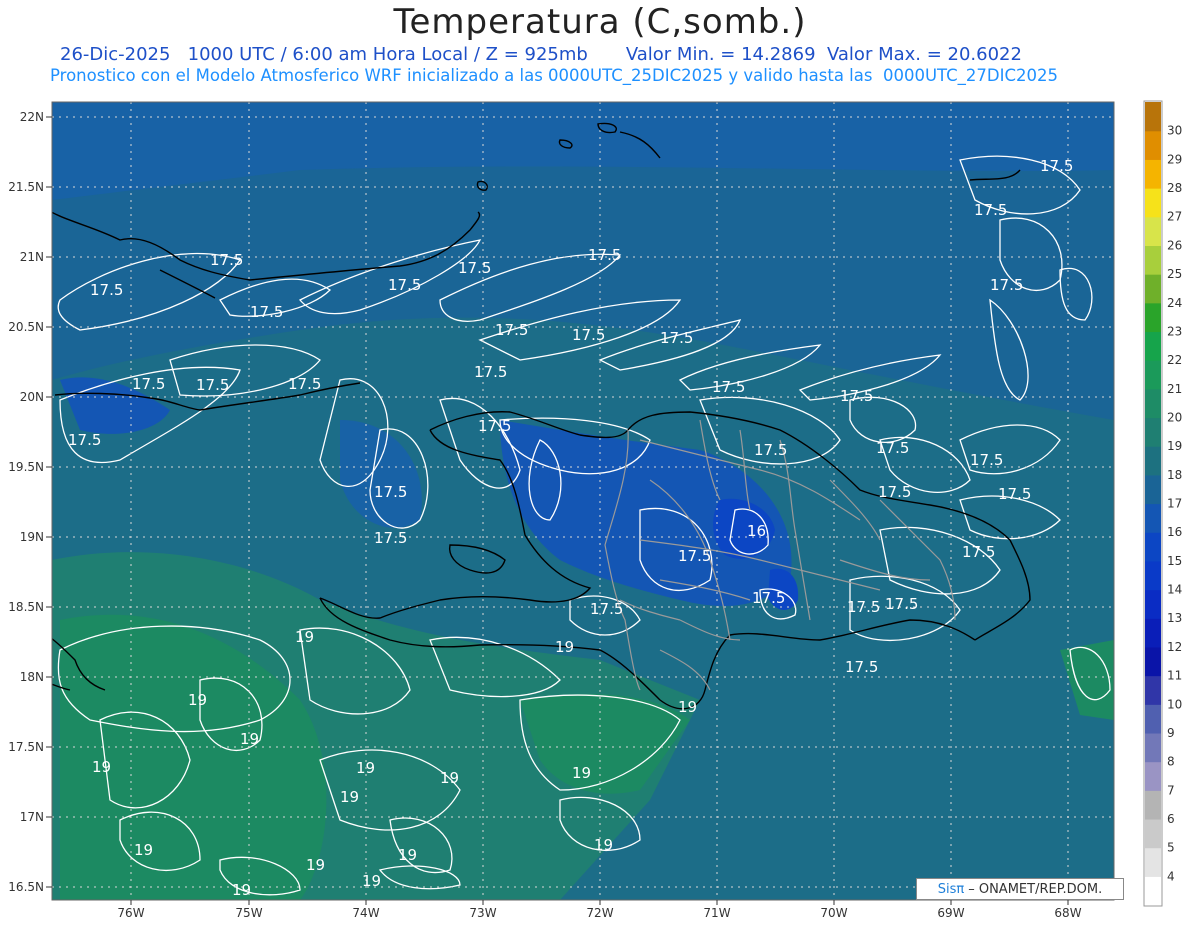 This screenshot has height=927, width=1200. I want to click on colorbar-label: 30, so click(1174, 131).